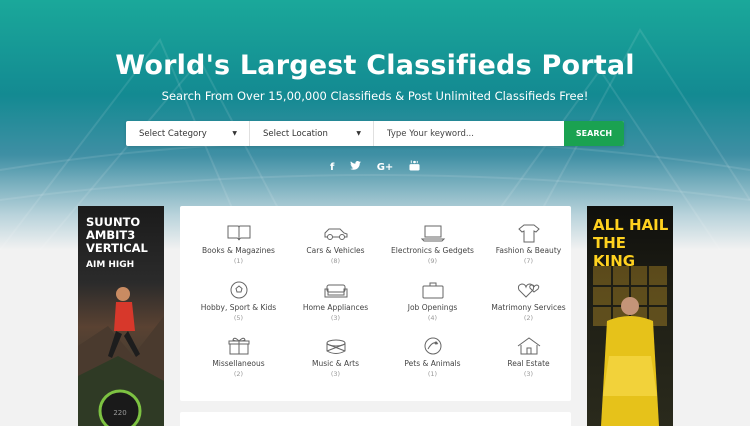 This screenshot has width=750, height=426. Describe the element at coordinates (433, 346) in the screenshot. I see `pet-icon` at that location.